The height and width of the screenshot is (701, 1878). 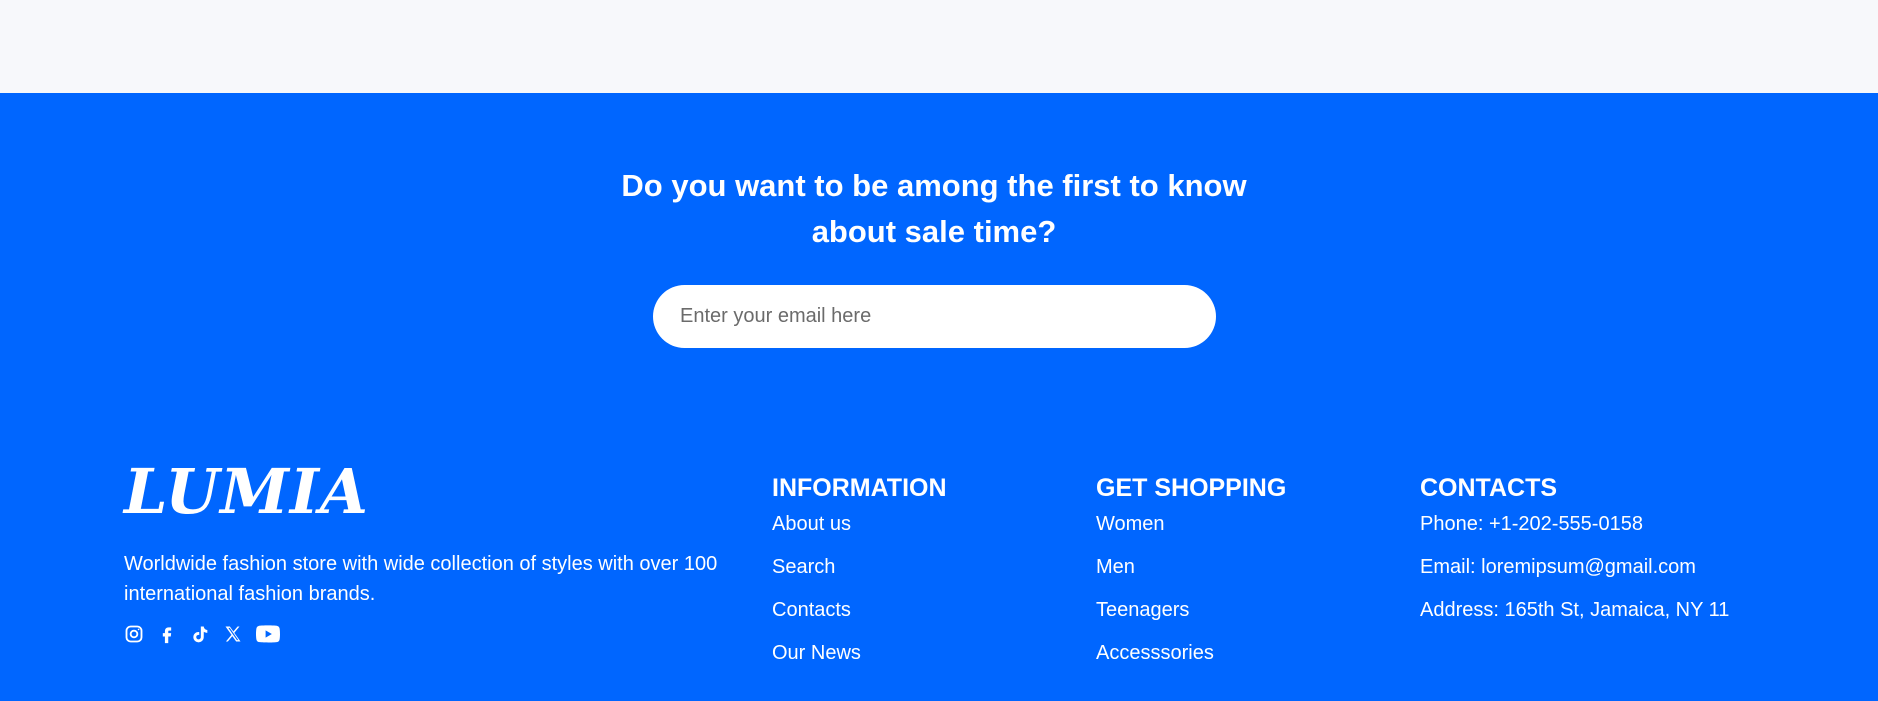 What do you see at coordinates (233, 634) in the screenshot?
I see `x-icon` at bounding box center [233, 634].